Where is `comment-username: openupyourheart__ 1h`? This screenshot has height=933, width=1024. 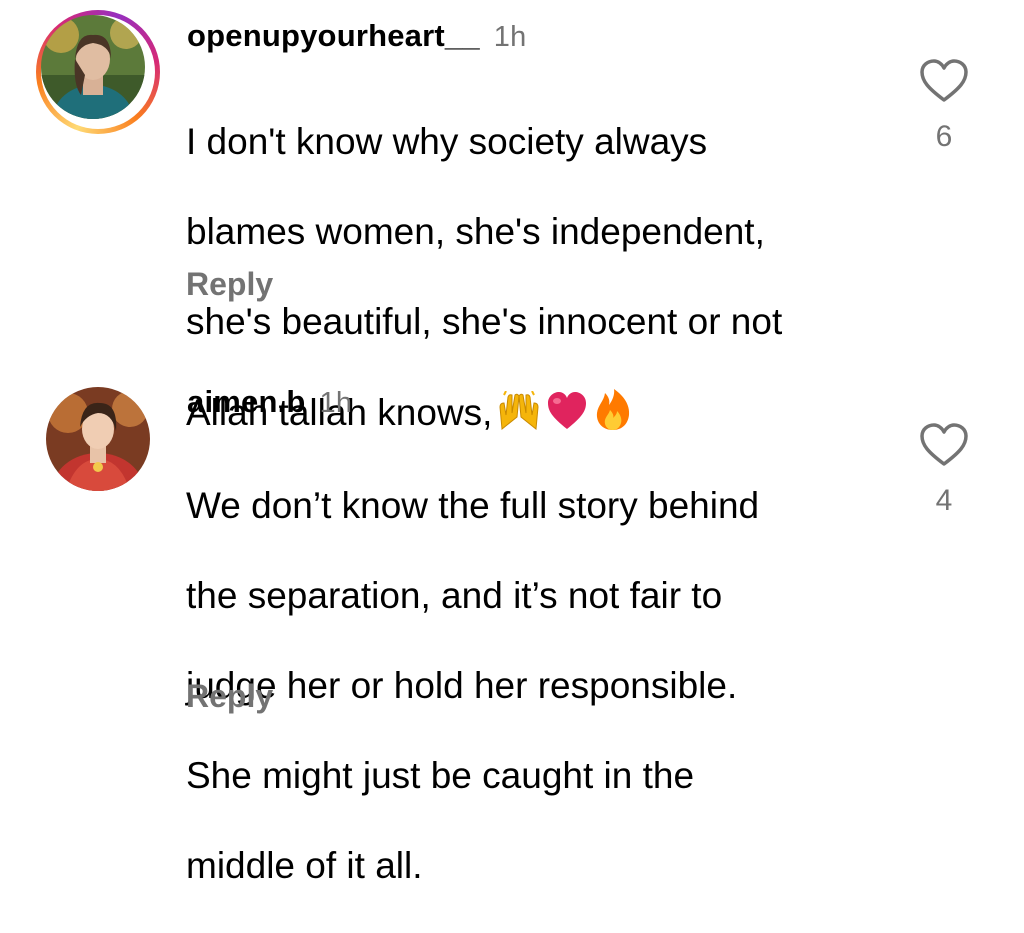 comment-username: openupyourheart__ 1h is located at coordinates (356, 36).